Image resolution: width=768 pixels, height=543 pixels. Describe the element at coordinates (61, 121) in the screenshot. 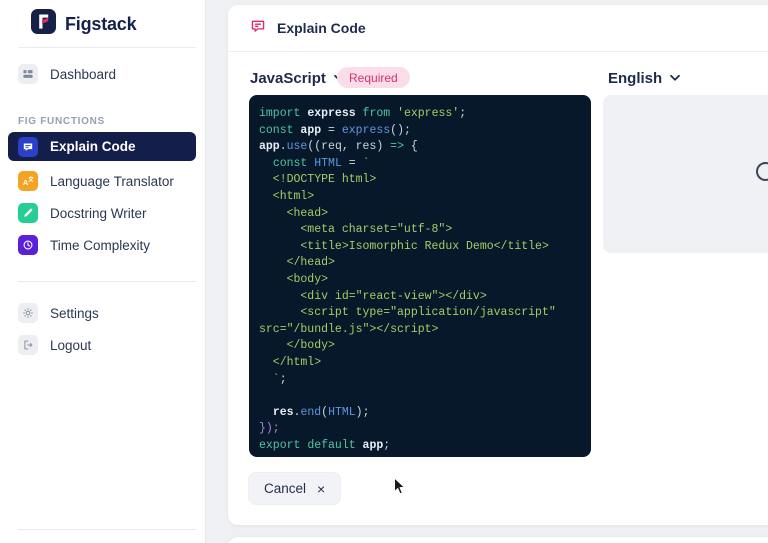

I see `sidebar-section-label: FIG FUNCTIONS` at that location.